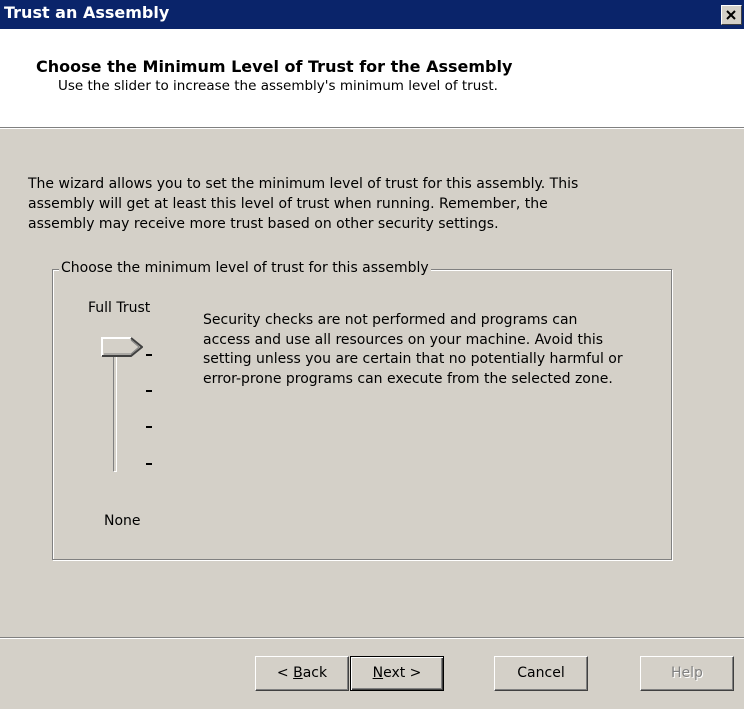 The width and height of the screenshot is (744, 709). I want to click on close-icon, so click(731, 15).